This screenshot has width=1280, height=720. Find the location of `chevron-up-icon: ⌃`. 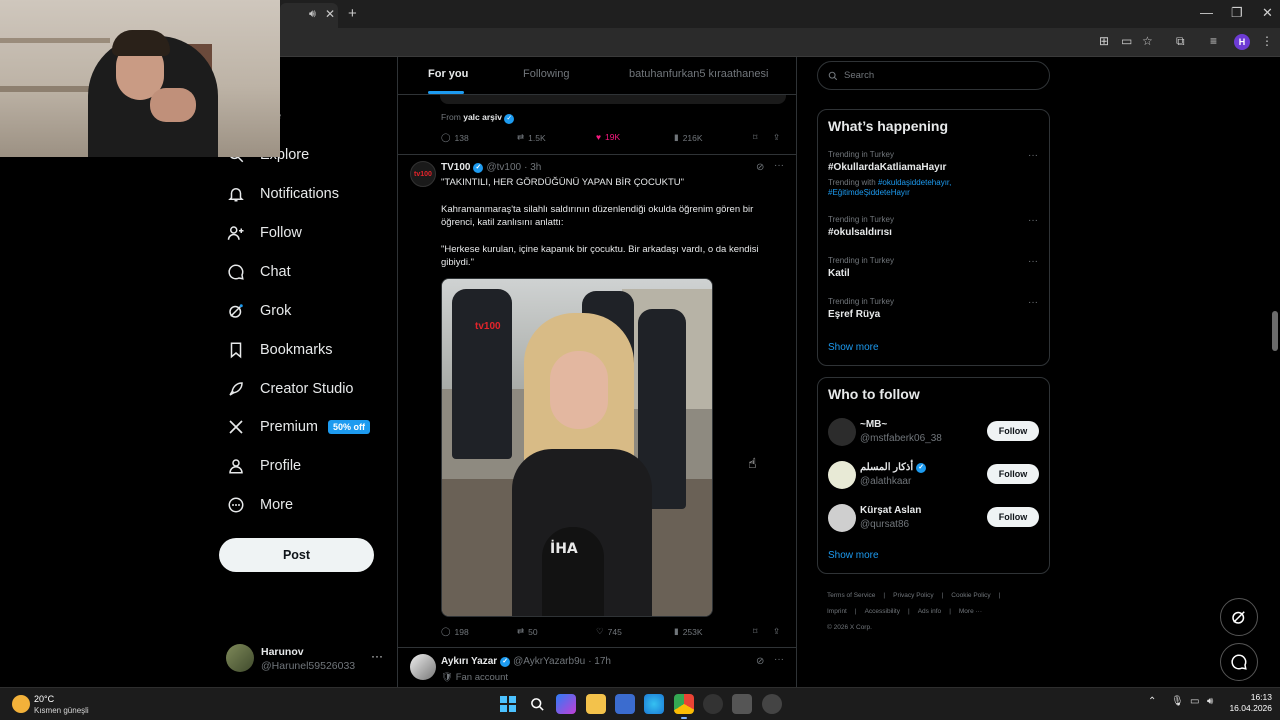

chevron-up-icon: ⌃ is located at coordinates (1152, 701).